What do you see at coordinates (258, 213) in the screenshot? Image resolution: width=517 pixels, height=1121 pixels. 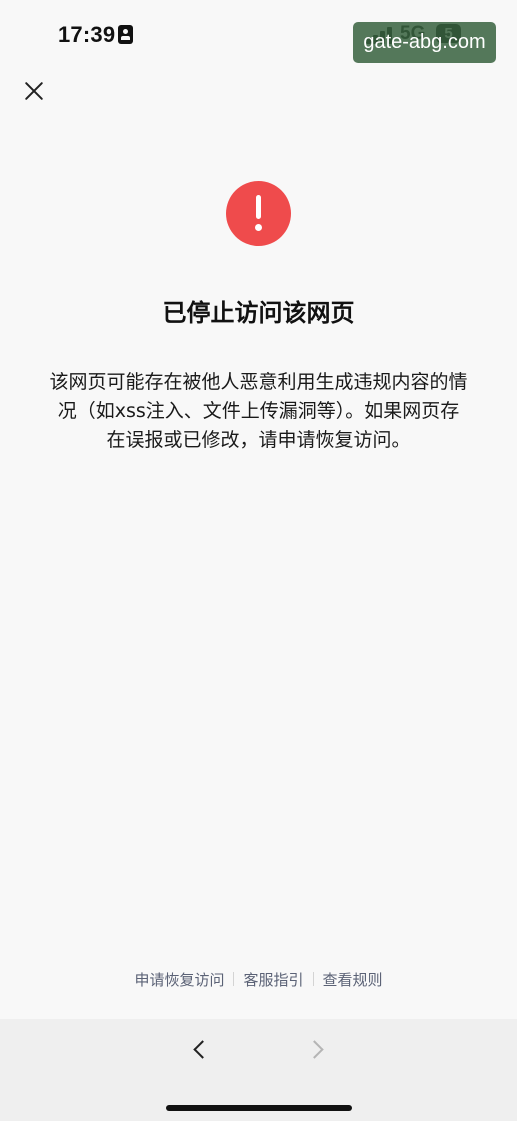 I see `exclamation-icon` at bounding box center [258, 213].